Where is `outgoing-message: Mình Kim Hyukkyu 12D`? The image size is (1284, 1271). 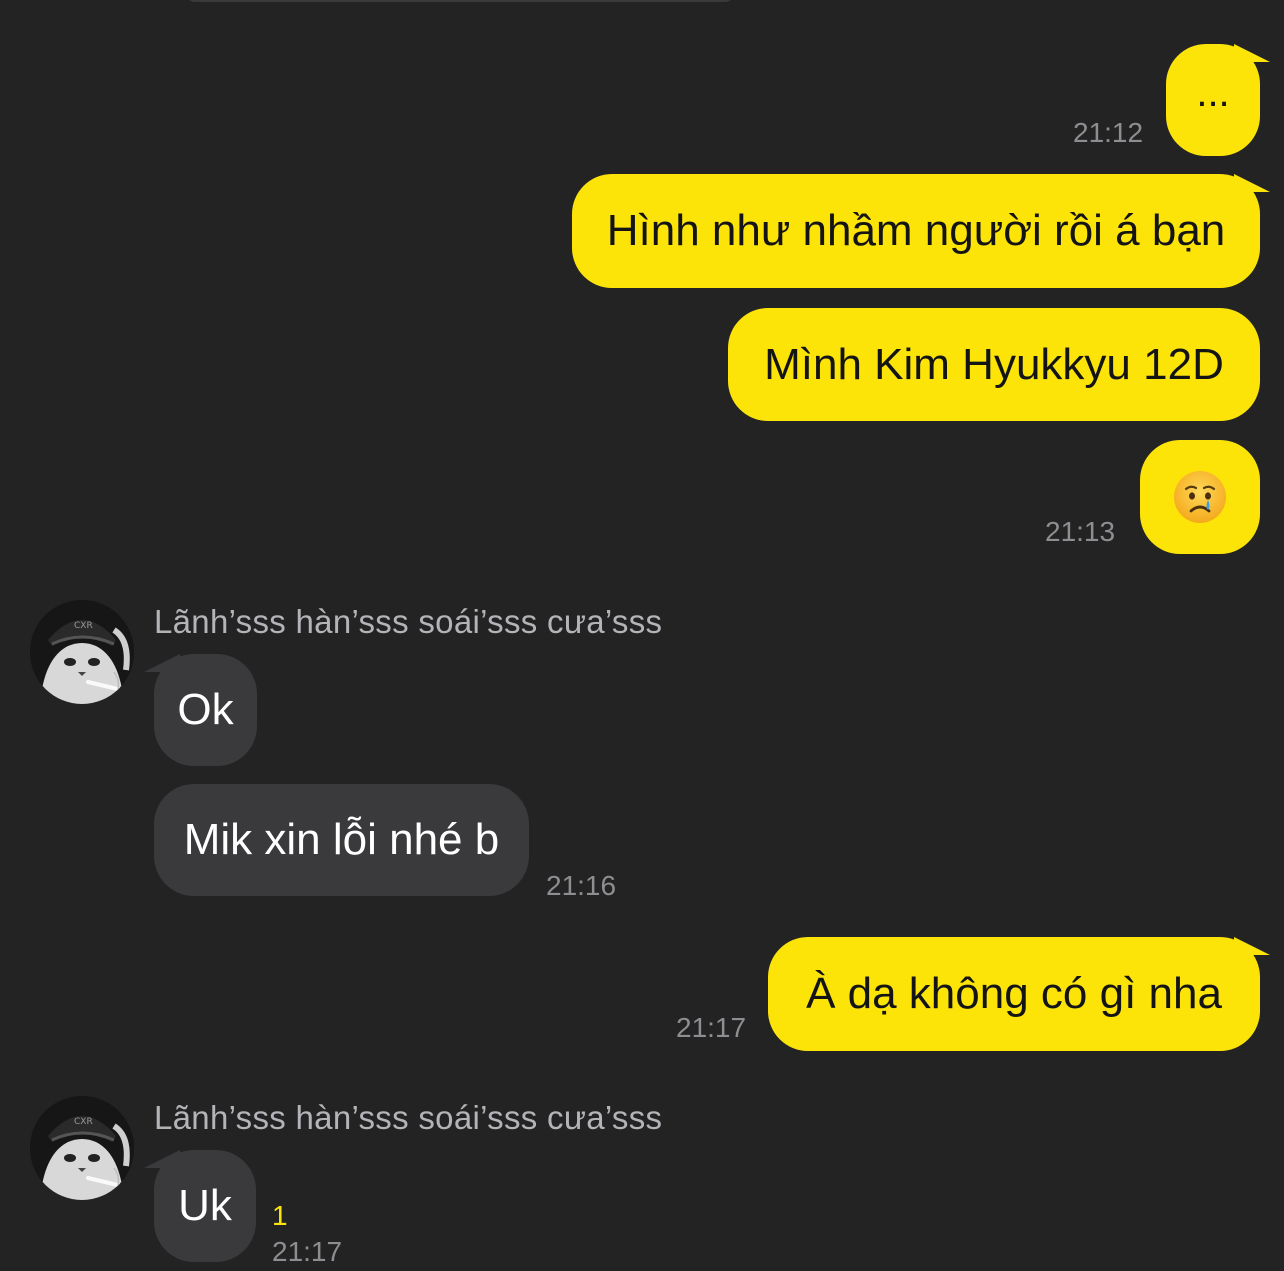 outgoing-message: Mình Kim Hyukkyu 12D is located at coordinates (994, 364).